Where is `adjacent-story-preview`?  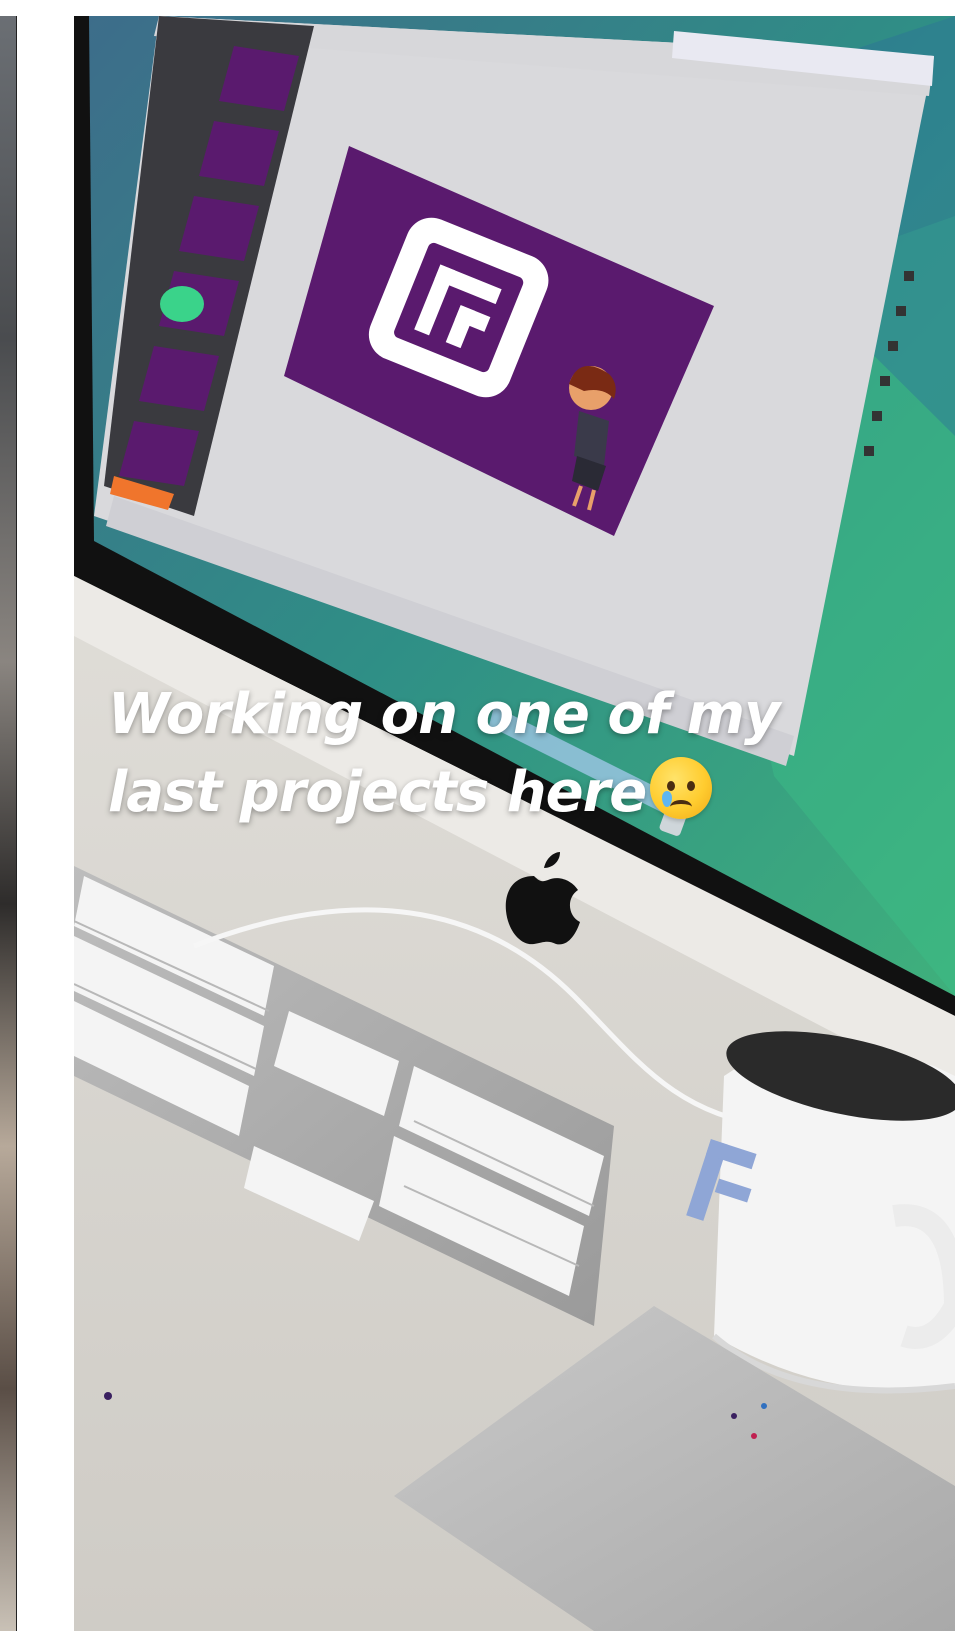 adjacent-story-preview is located at coordinates (8, 823).